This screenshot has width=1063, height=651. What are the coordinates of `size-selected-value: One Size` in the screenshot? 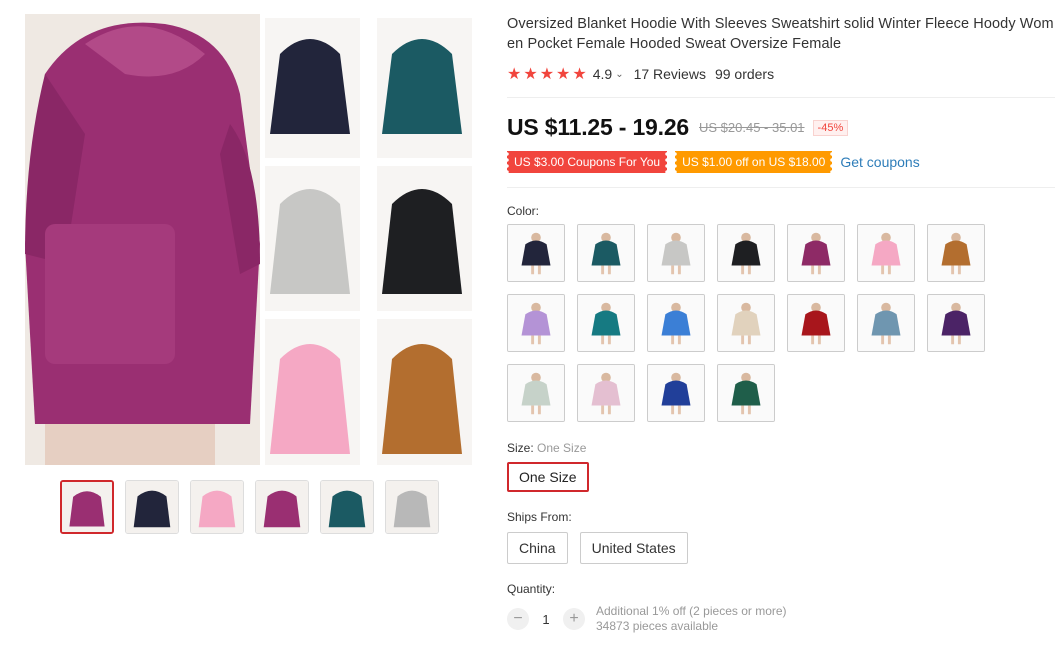 It's located at (562, 448).